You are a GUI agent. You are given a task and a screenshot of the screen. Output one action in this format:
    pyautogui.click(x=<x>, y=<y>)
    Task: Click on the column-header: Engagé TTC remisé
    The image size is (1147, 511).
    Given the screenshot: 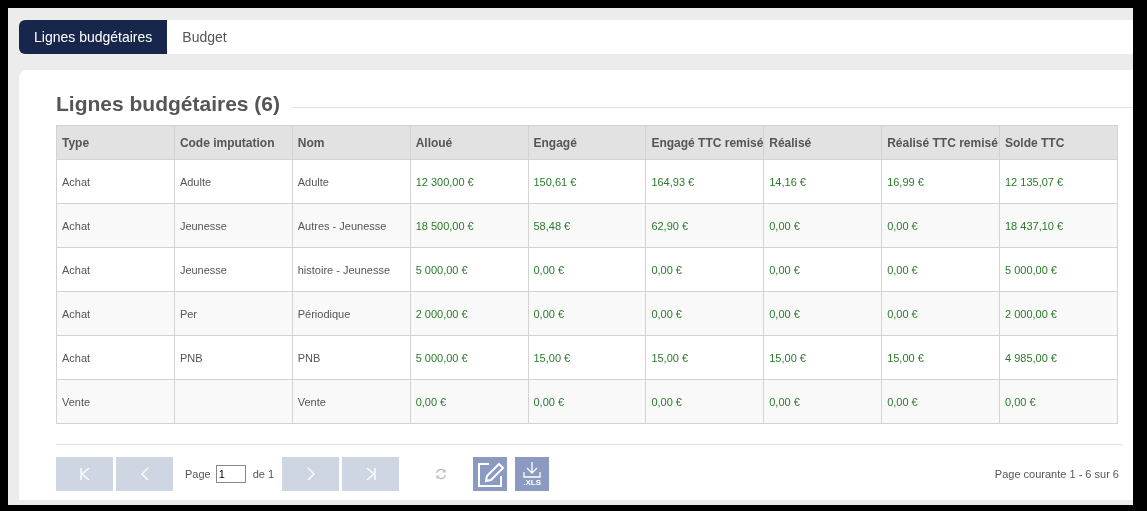 What is the action you would take?
    pyautogui.click(x=704, y=142)
    